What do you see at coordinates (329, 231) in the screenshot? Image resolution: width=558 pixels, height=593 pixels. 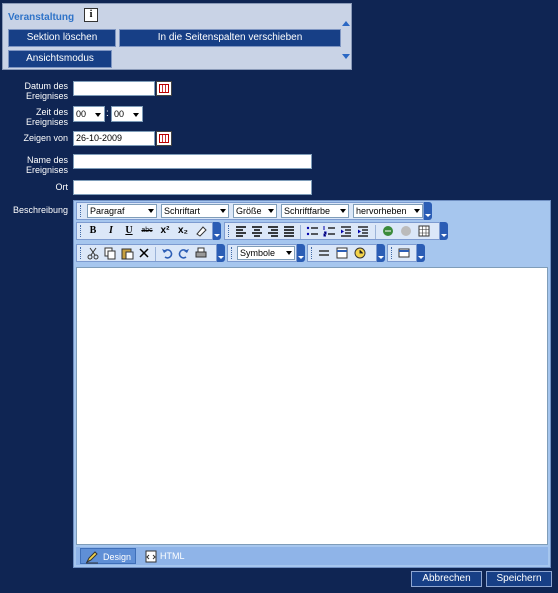 I see `numbered-list-icon` at bounding box center [329, 231].